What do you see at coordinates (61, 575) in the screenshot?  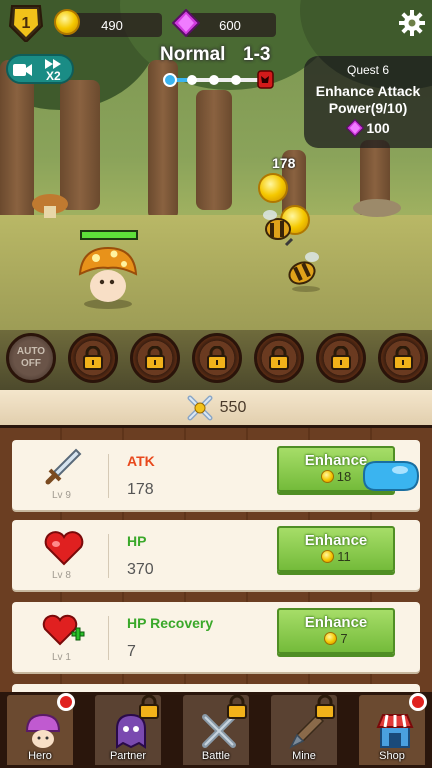 I see `upgrade-level: Lv 8` at bounding box center [61, 575].